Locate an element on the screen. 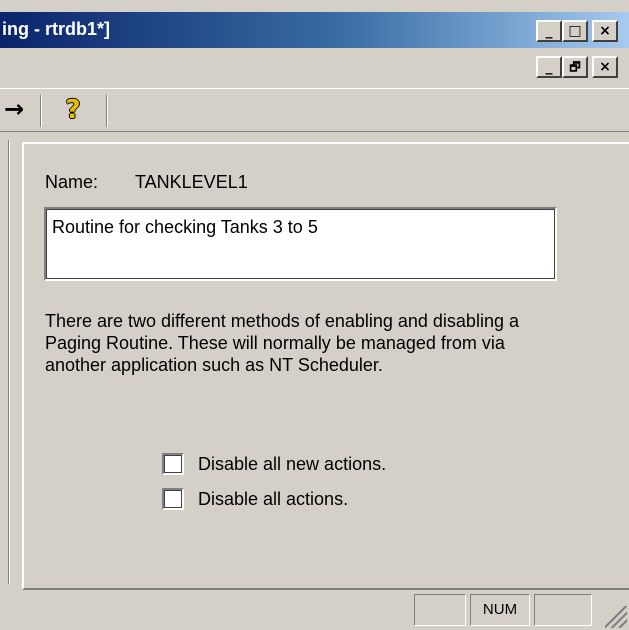 Image resolution: width=629 pixels, height=630 pixels. name-label: Name: is located at coordinates (72, 182).